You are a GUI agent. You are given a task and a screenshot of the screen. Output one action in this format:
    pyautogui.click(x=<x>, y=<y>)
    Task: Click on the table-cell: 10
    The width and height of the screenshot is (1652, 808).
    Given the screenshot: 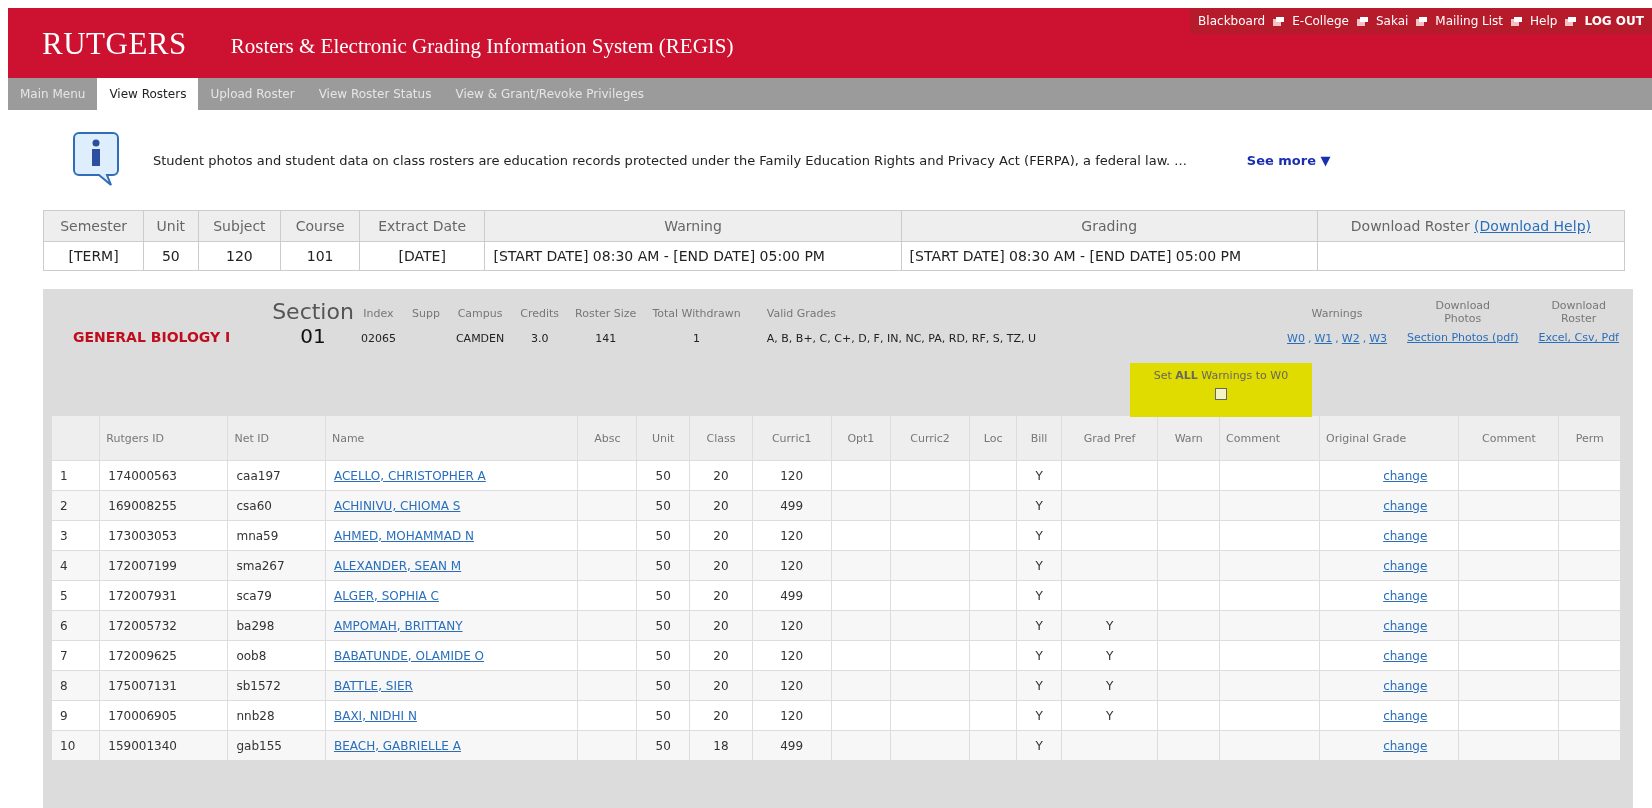 What is the action you would take?
    pyautogui.click(x=68, y=745)
    